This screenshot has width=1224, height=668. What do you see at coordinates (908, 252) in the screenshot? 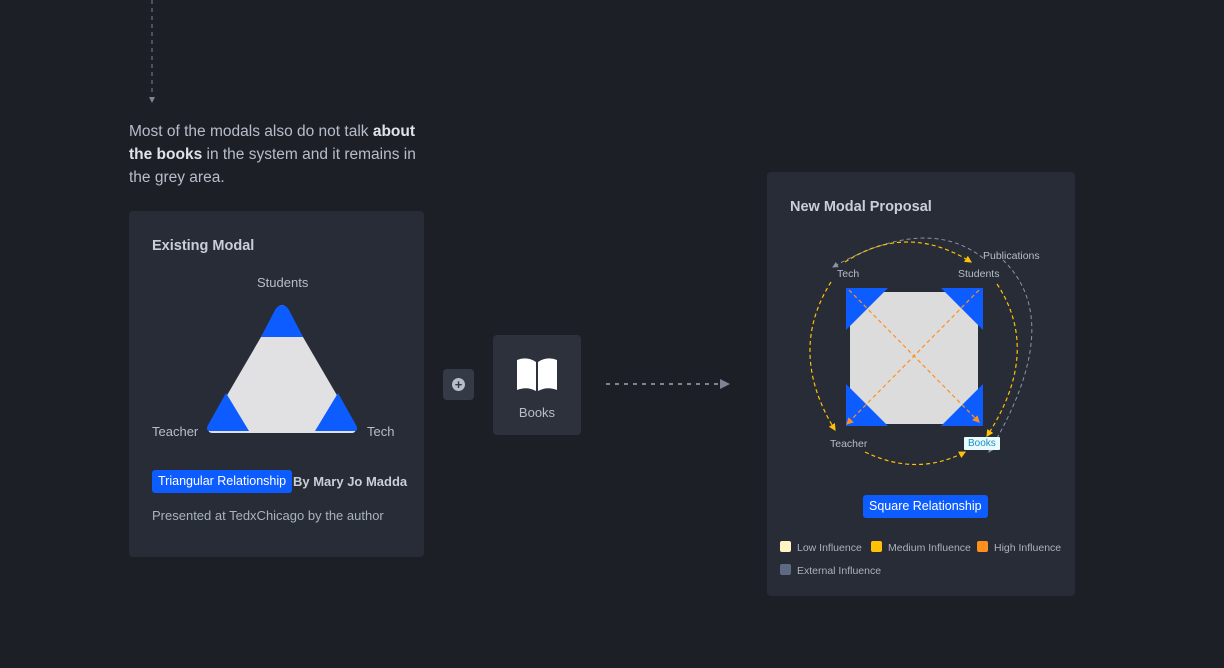
I see `influence-arc-tech-students` at bounding box center [908, 252].